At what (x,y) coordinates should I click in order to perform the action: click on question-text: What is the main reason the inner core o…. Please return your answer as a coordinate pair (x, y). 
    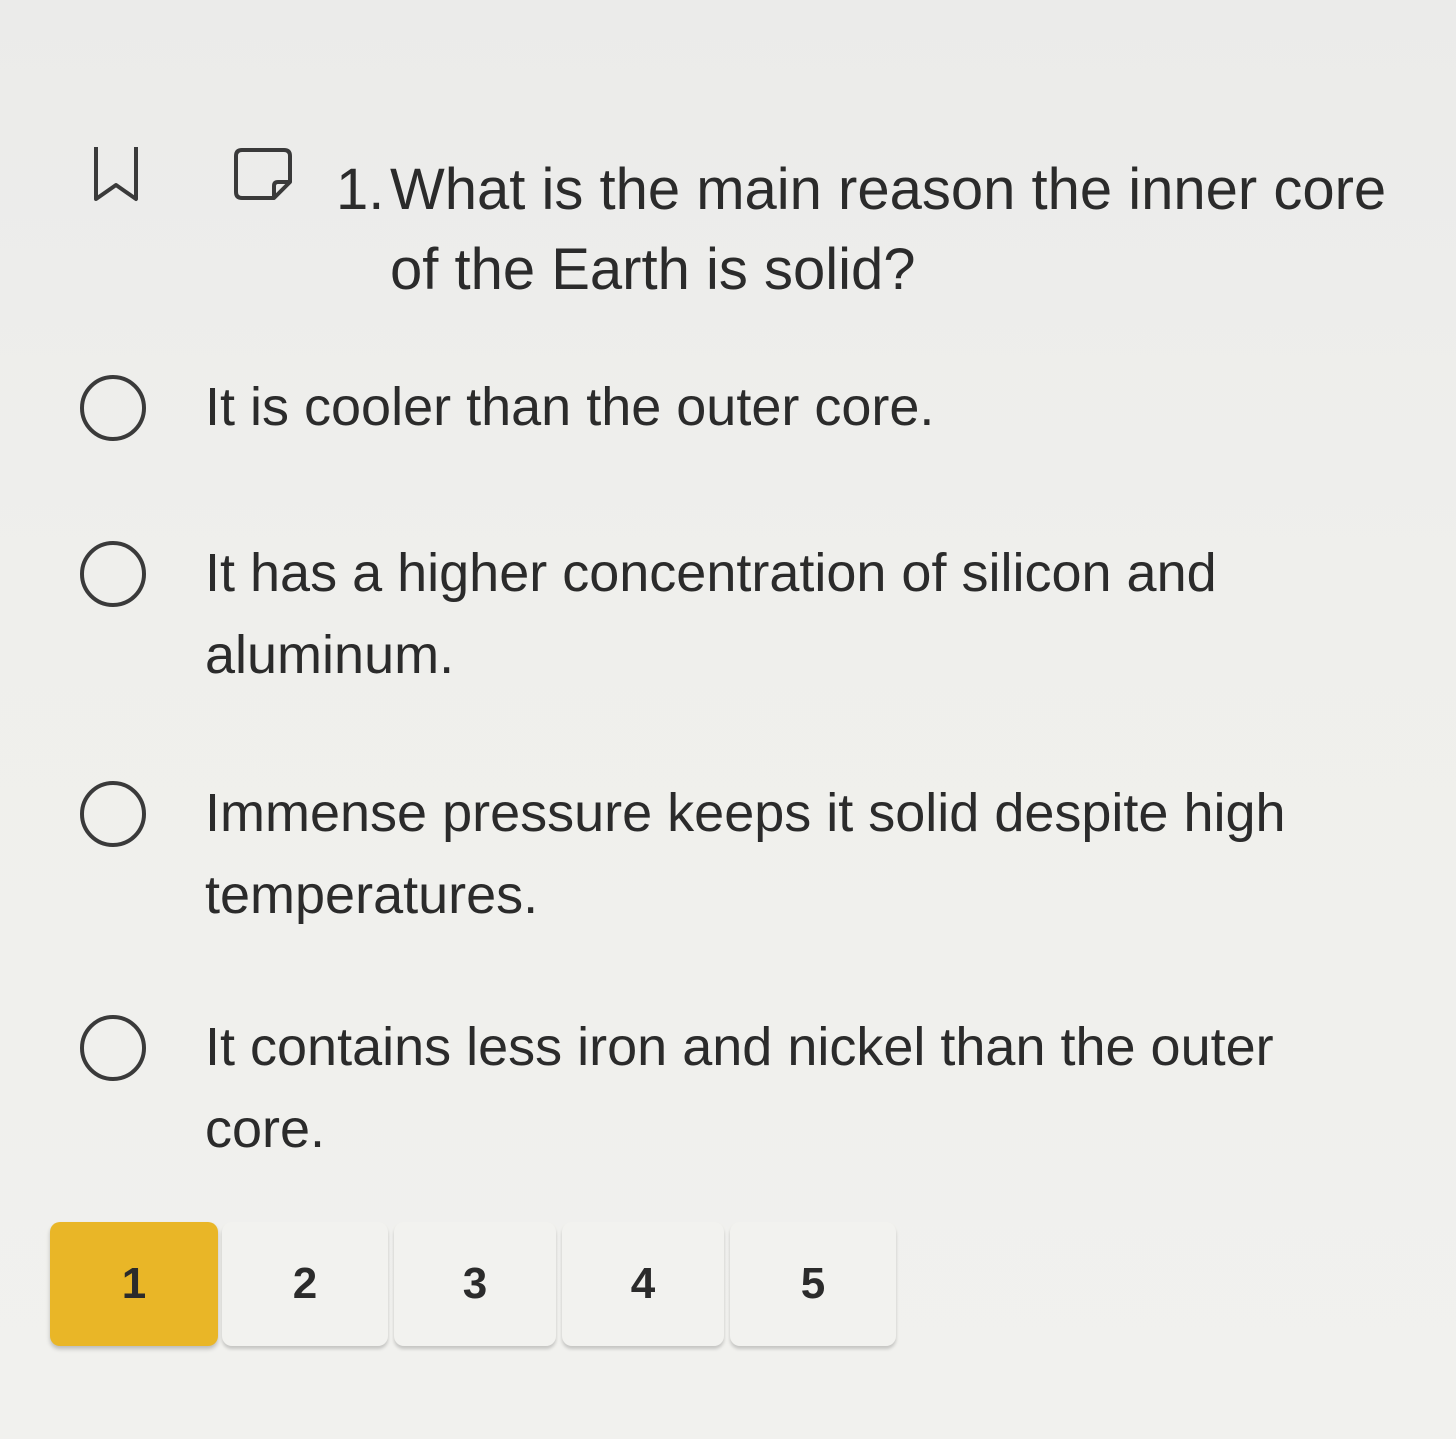
    Looking at the image, I should click on (888, 229).